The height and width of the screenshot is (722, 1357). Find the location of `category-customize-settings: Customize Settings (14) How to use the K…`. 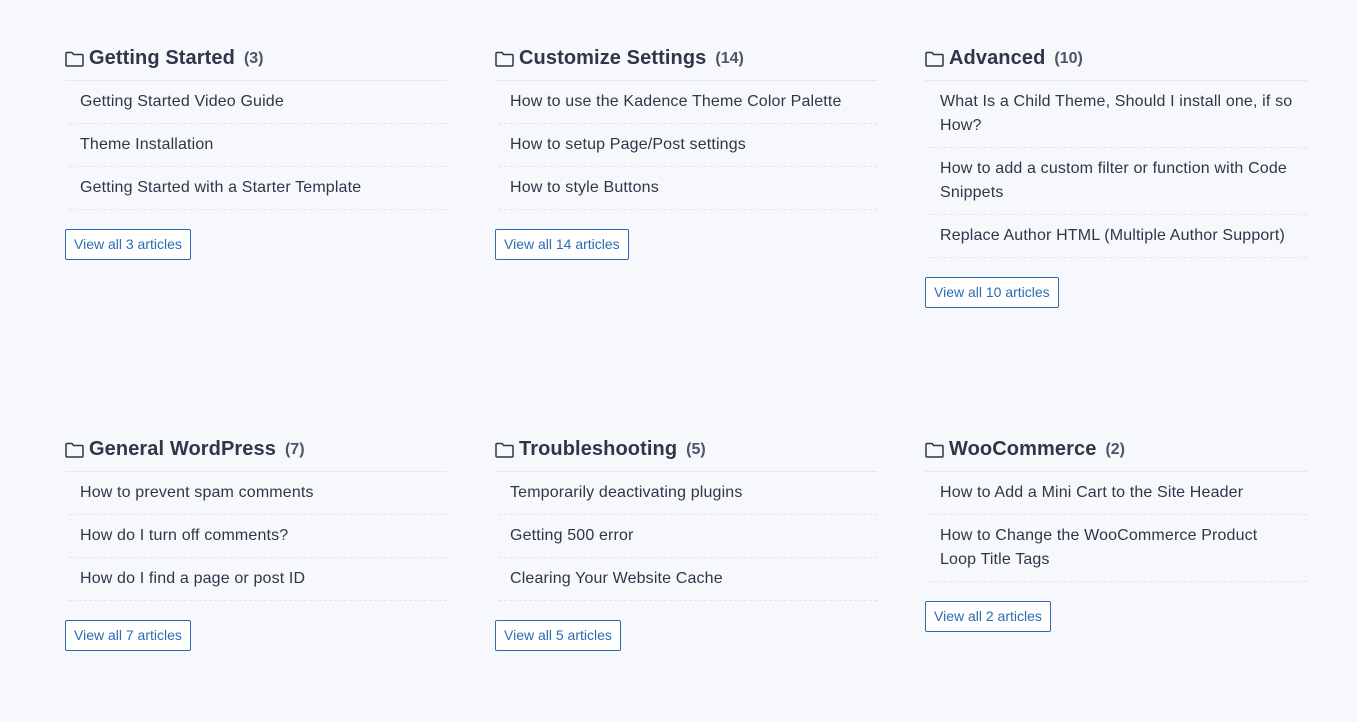

category-customize-settings: Customize Settings (14) How to use the K… is located at coordinates (686, 149).